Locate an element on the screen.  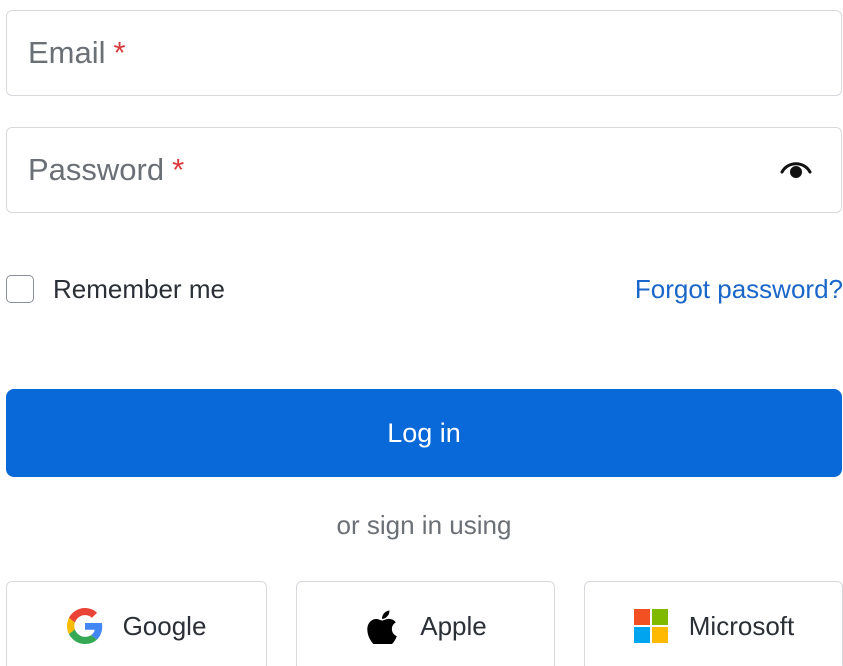
google-button: Google is located at coordinates (136, 623).